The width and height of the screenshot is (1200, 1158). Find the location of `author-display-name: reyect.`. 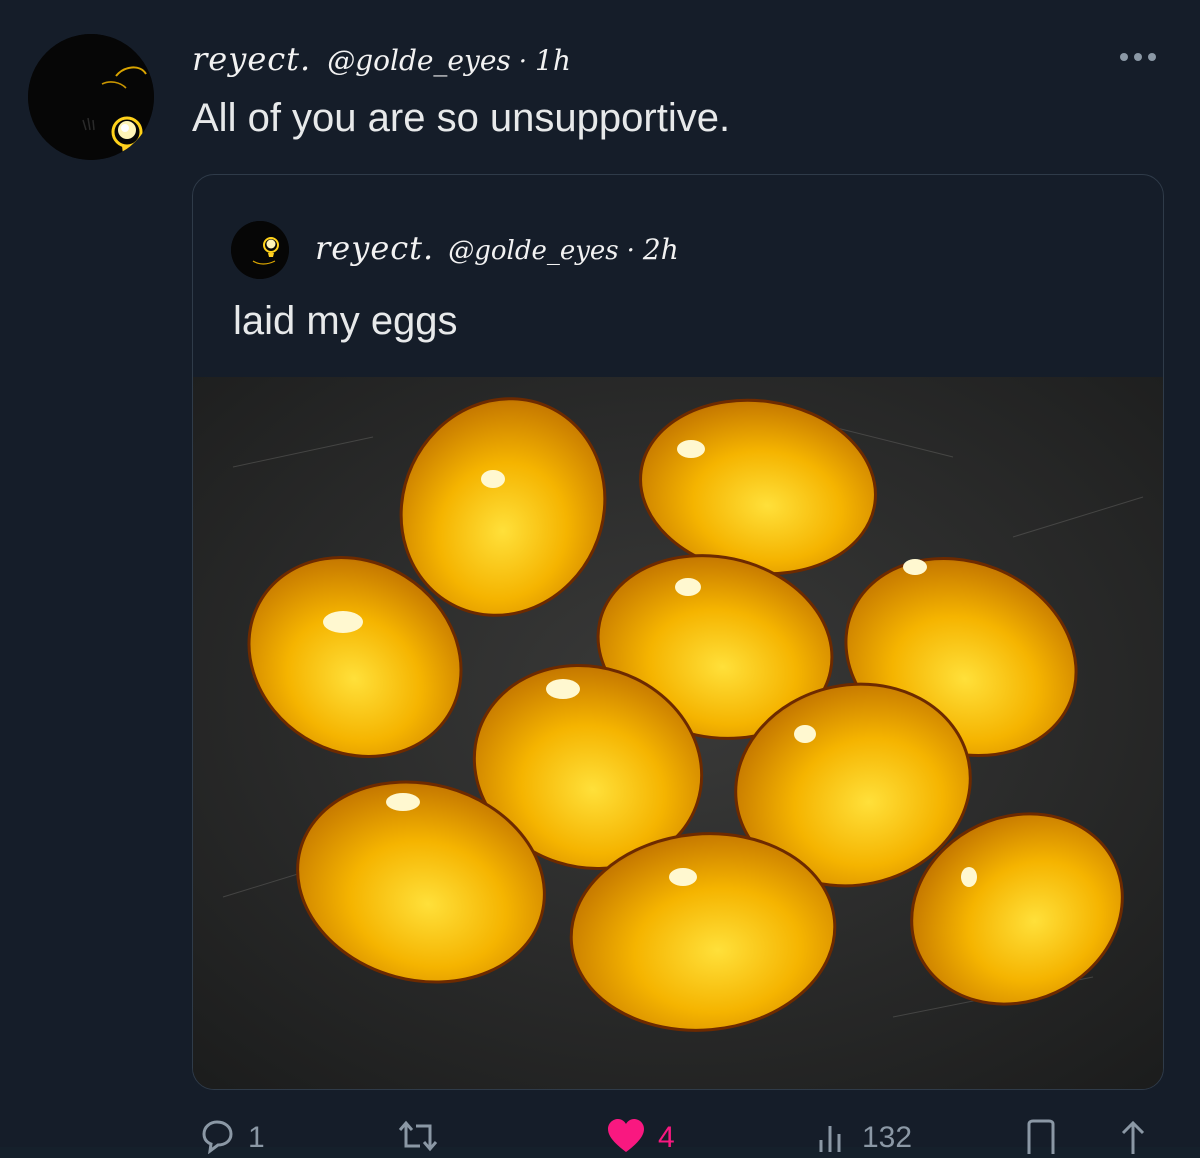

author-display-name: reyect. is located at coordinates (251, 59).